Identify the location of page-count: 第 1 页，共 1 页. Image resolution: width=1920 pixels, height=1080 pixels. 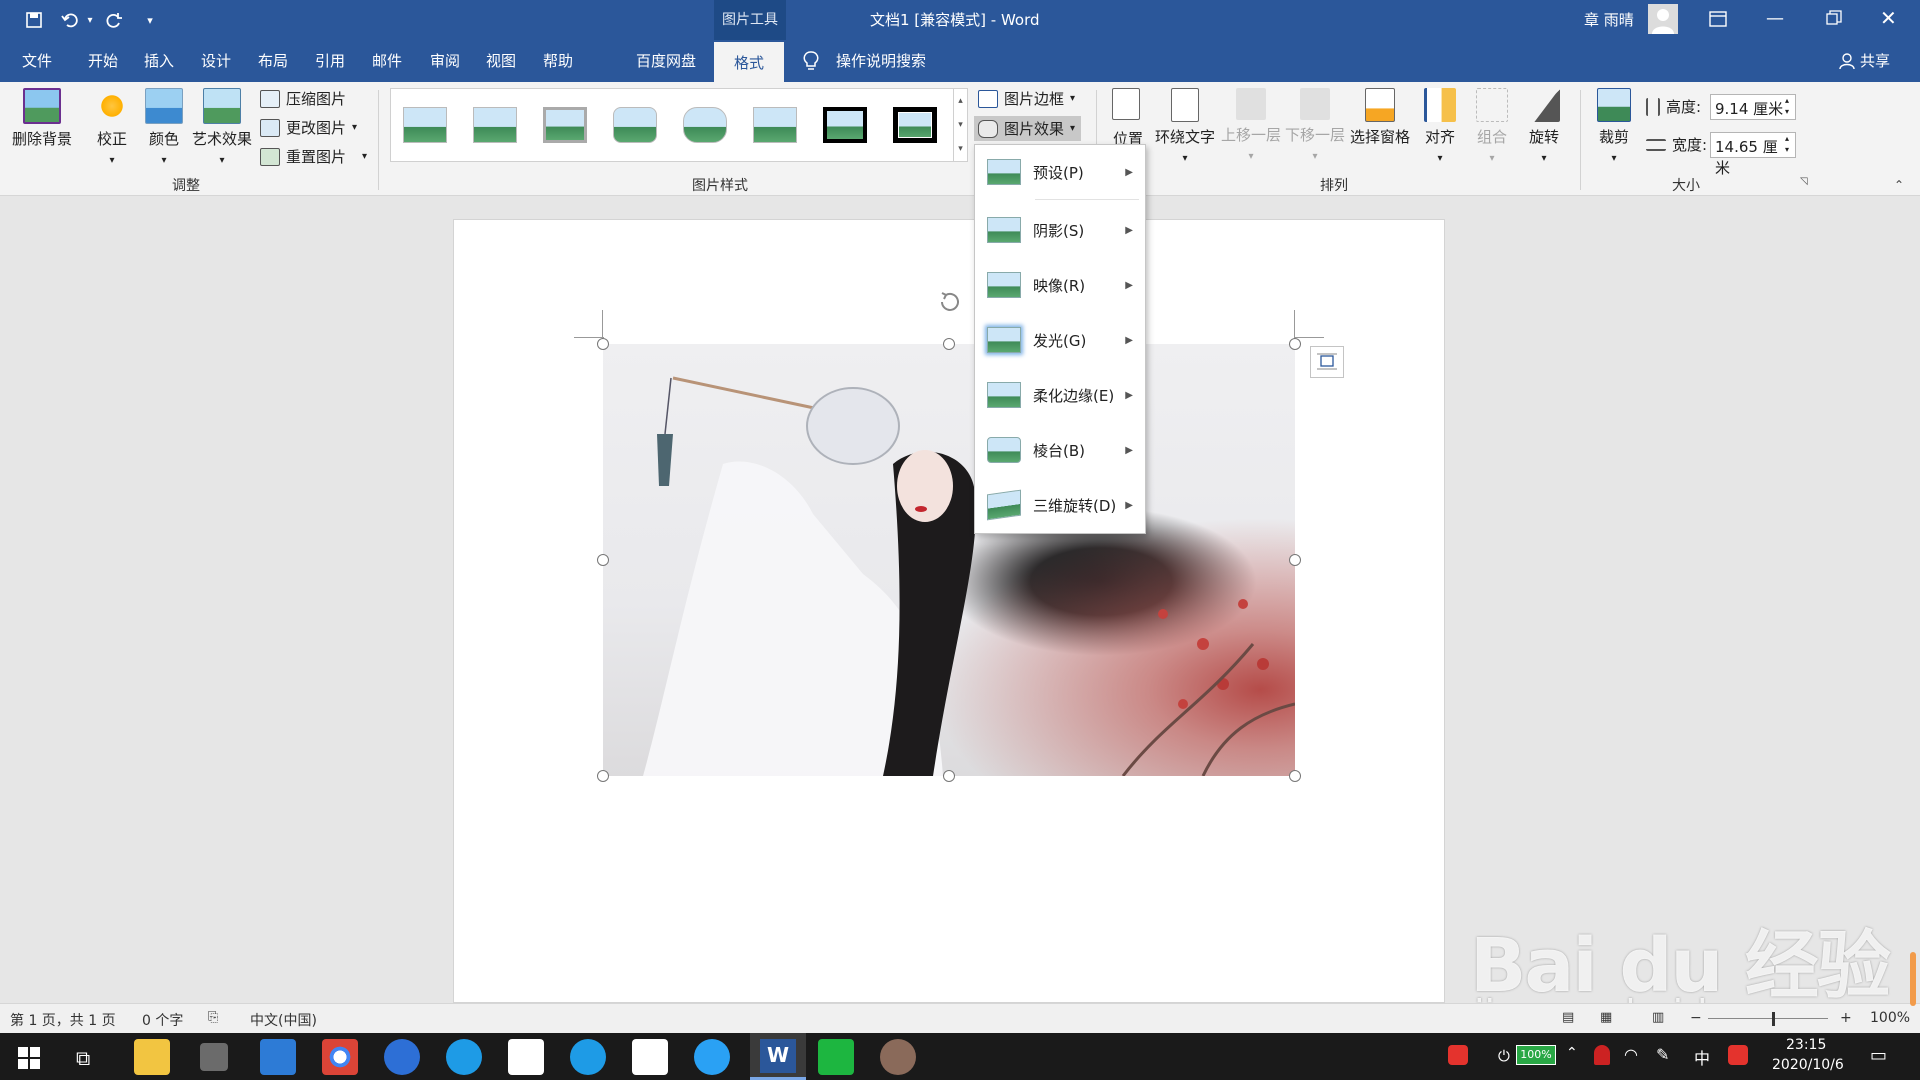
(63, 1020).